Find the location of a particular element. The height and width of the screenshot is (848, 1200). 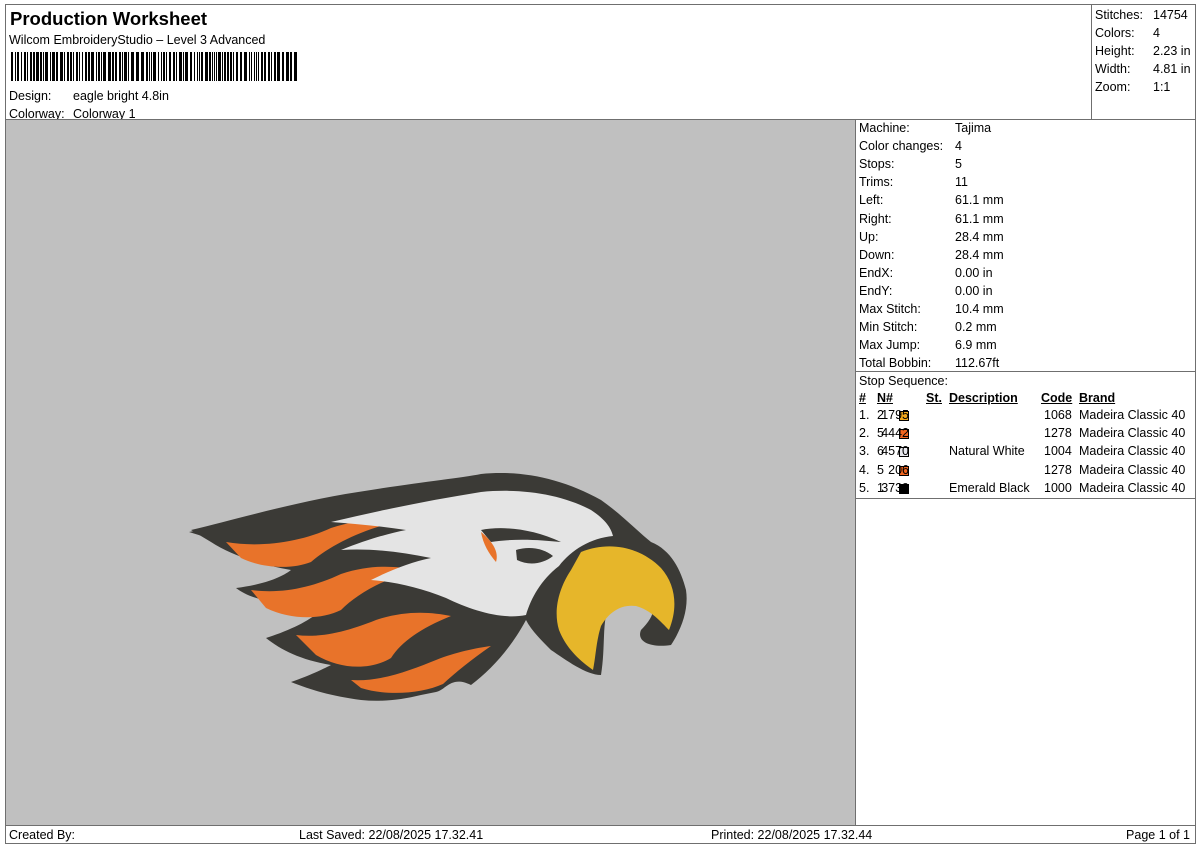

stop-code: 1278 is located at coordinates (1058, 469).